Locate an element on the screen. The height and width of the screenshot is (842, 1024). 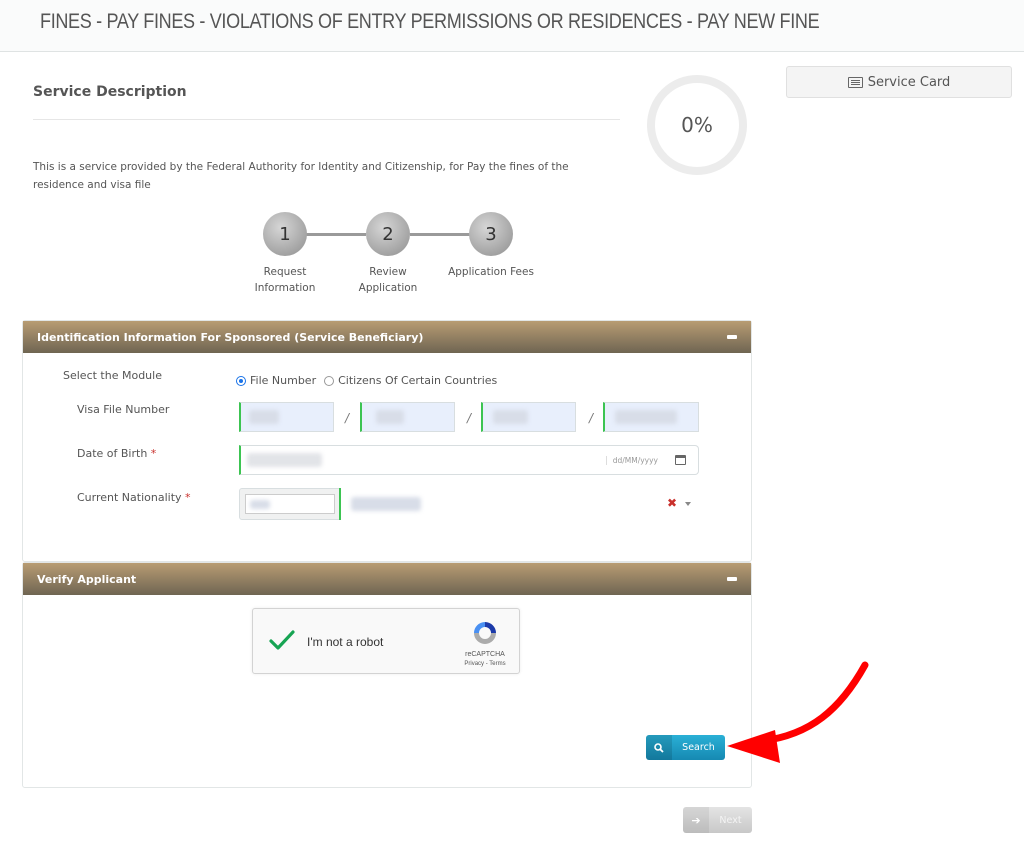
calendar-button is located at coordinates (681, 460).